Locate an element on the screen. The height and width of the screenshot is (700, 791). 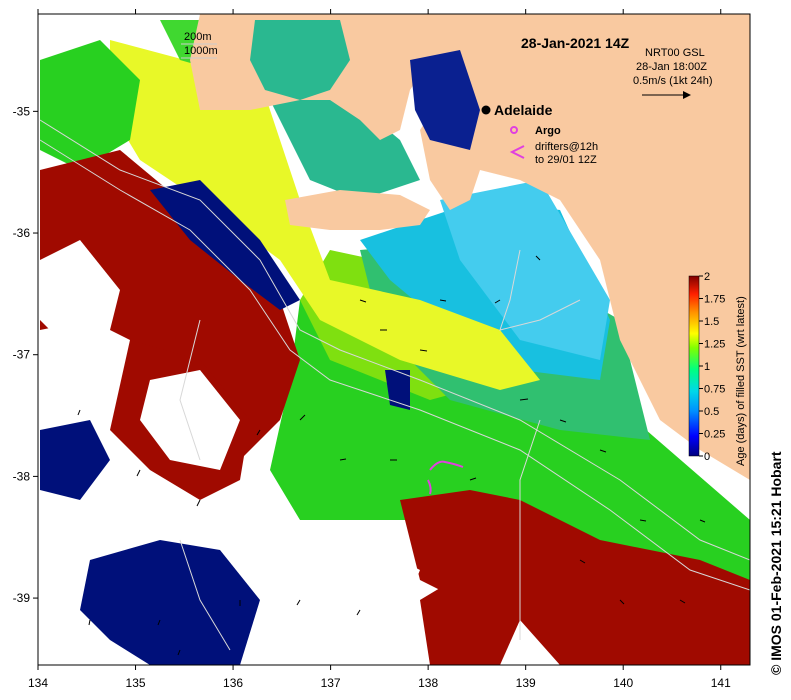
colorbar-tick-label: 0.25 is located at coordinates (714, 435).